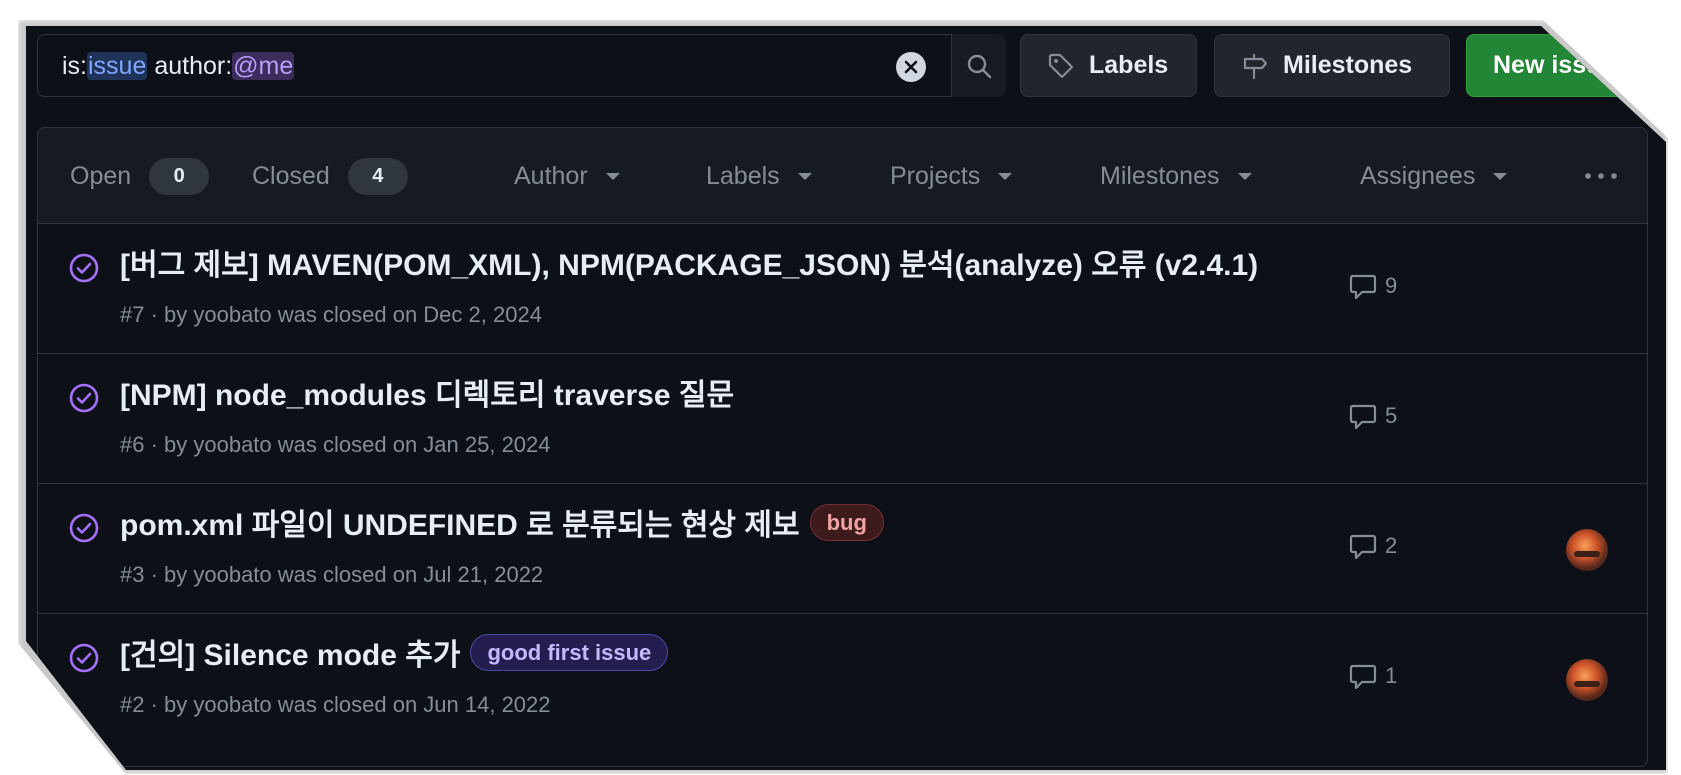  I want to click on comments-link: 1, so click(1373, 676).